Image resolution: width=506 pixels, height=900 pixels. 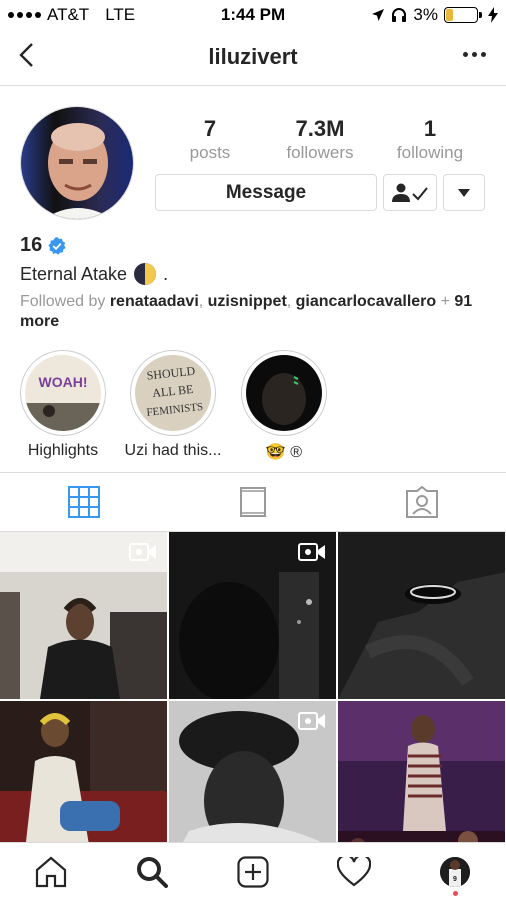 What do you see at coordinates (266, 192) in the screenshot?
I see `message-button: Message` at bounding box center [266, 192].